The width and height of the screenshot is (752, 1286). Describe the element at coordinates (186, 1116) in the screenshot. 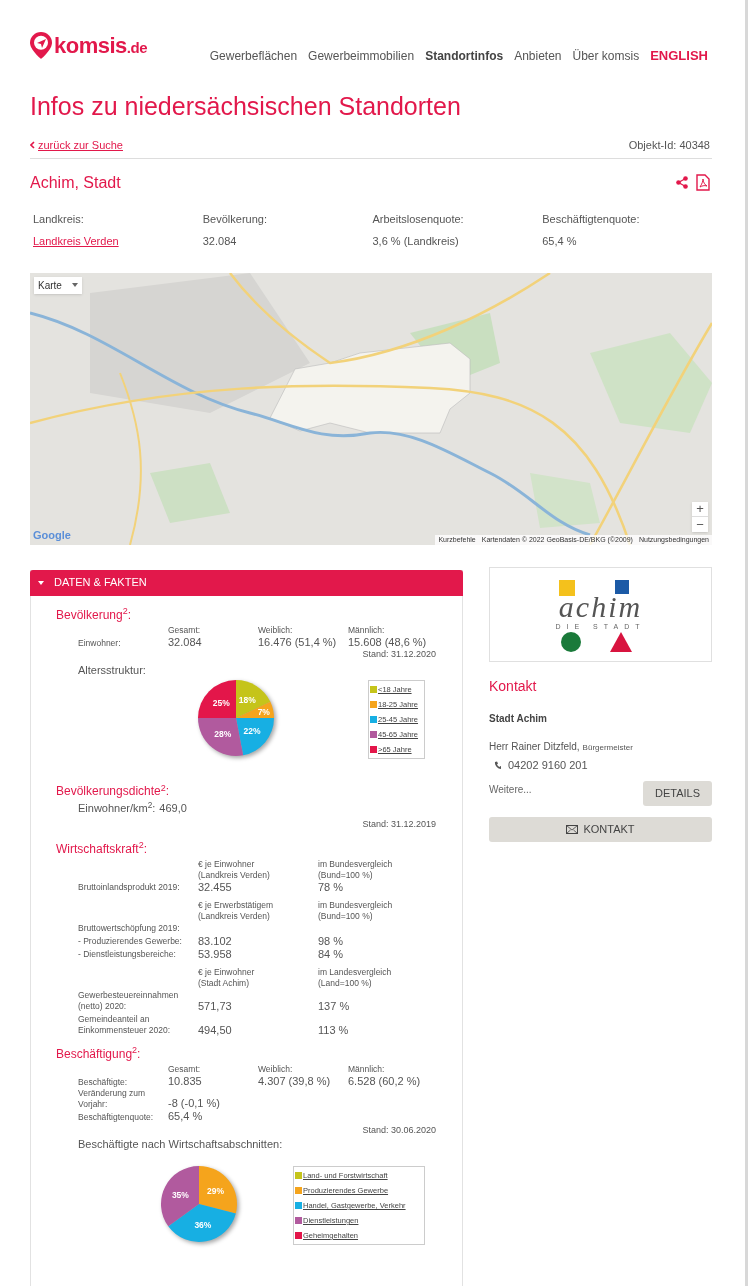

I see `table-value: 65,4 %` at that location.